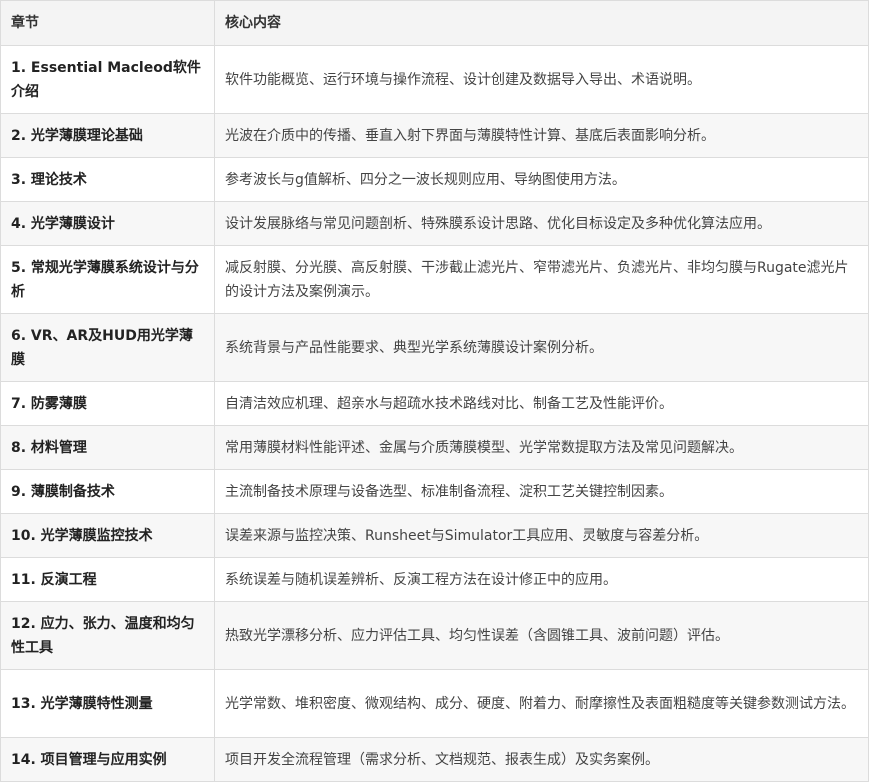 The height and width of the screenshot is (782, 870). What do you see at coordinates (107, 635) in the screenshot?
I see `chapter-cell: 12. 应力、张力、温度和均匀性工具` at bounding box center [107, 635].